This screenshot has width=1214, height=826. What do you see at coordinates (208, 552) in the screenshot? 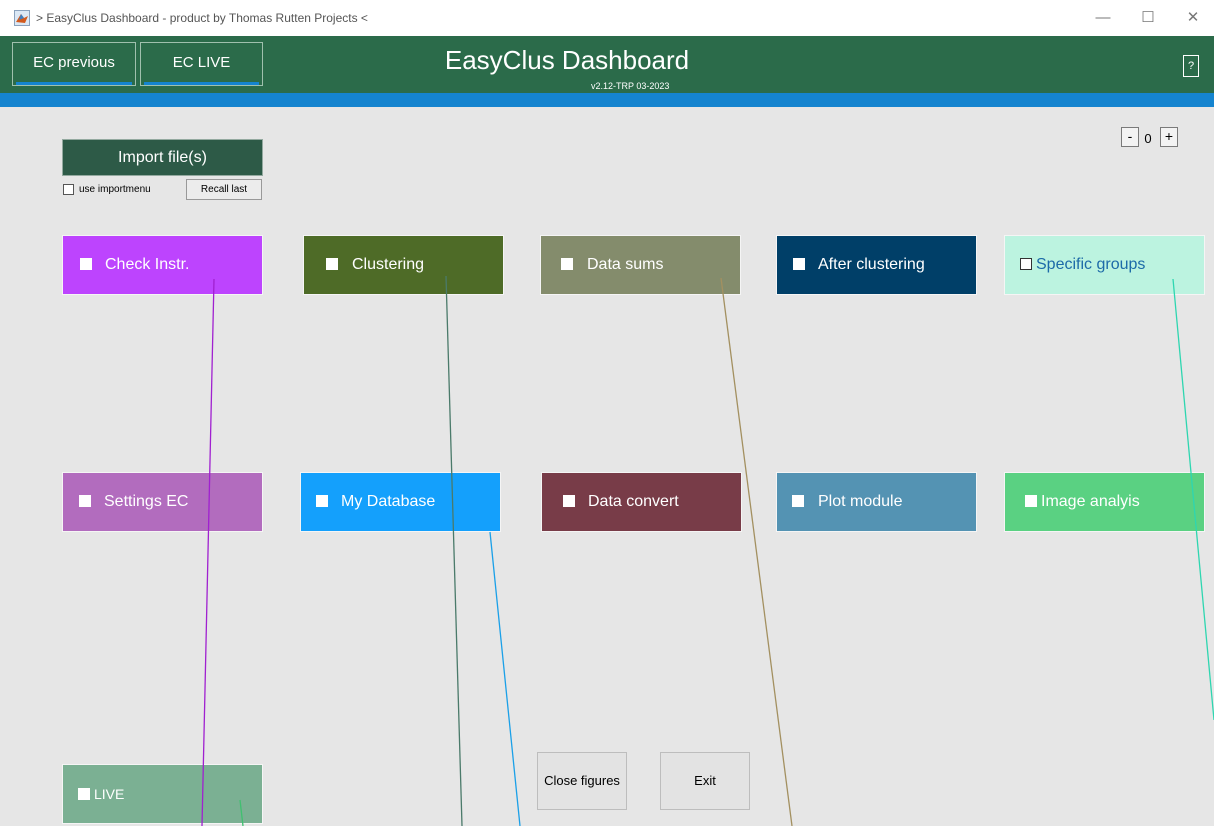
I see `check-instr-connector` at bounding box center [208, 552].